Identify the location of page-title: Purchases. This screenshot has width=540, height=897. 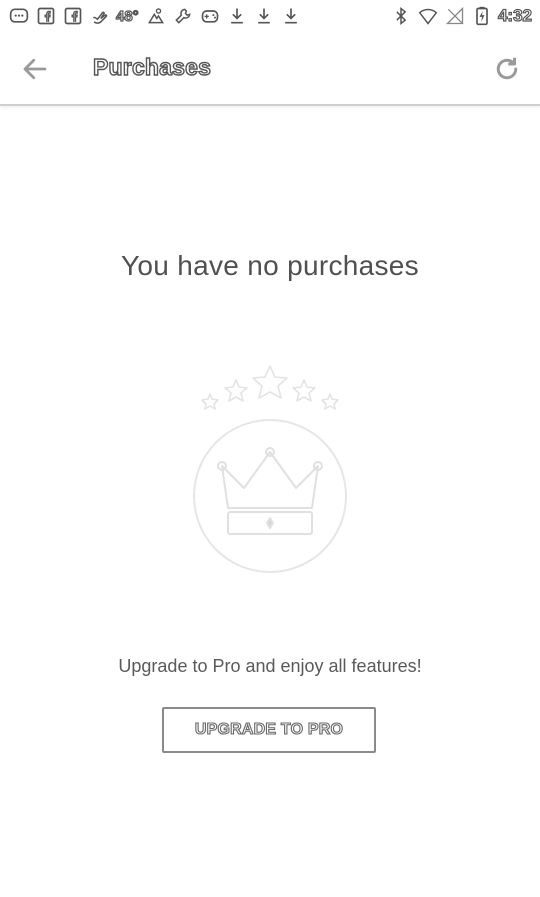
(152, 66).